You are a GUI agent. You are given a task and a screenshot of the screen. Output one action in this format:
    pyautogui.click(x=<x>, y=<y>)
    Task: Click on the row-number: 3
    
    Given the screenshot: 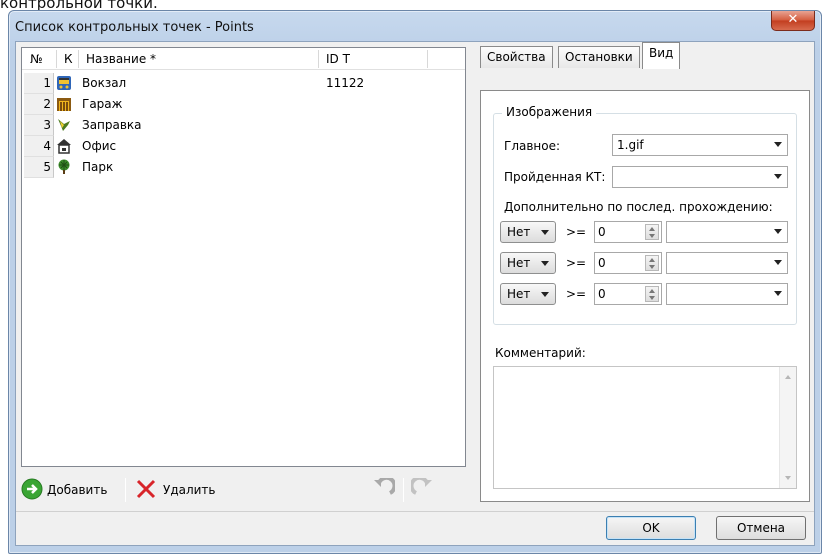 What is the action you would take?
    pyautogui.click(x=39, y=125)
    